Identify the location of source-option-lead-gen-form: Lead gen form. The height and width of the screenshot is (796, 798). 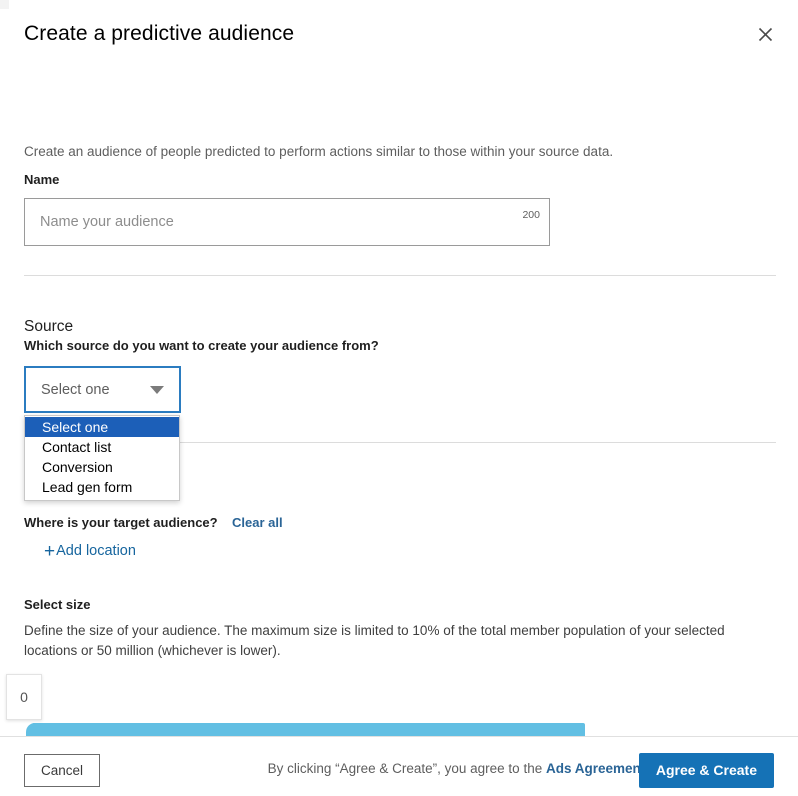
(102, 487).